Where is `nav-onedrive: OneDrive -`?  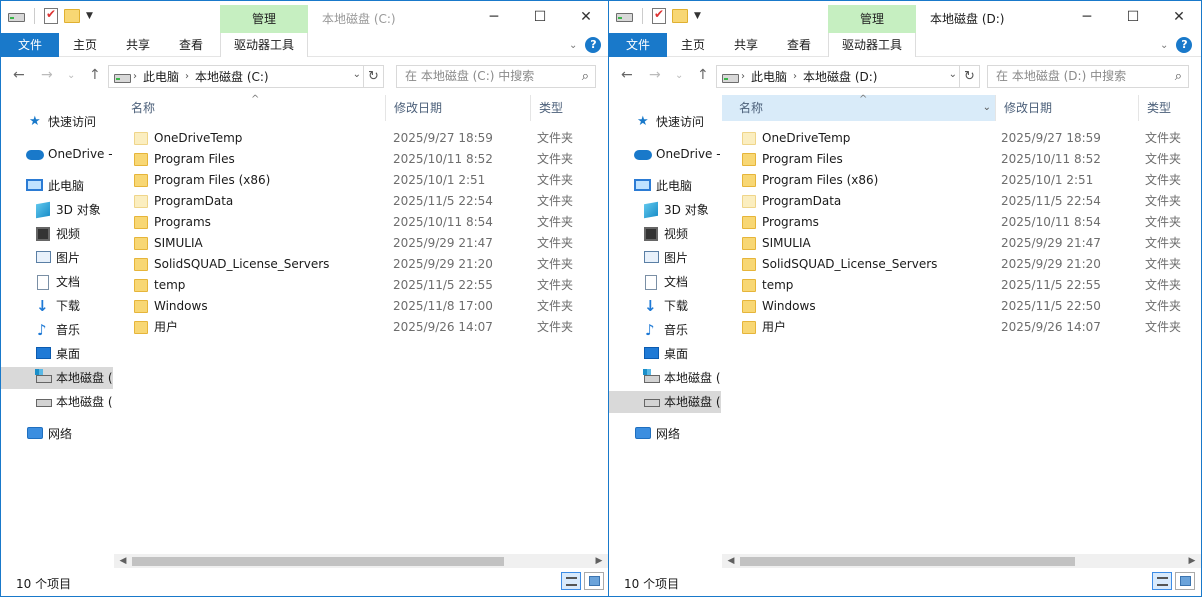
nav-onedrive: OneDrive - is located at coordinates (665, 154).